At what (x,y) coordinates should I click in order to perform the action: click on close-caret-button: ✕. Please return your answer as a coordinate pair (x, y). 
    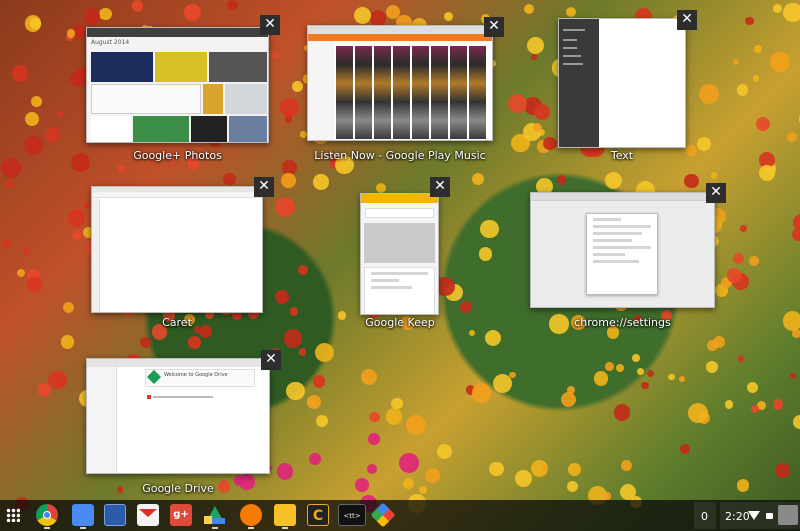
    Looking at the image, I should click on (264, 187).